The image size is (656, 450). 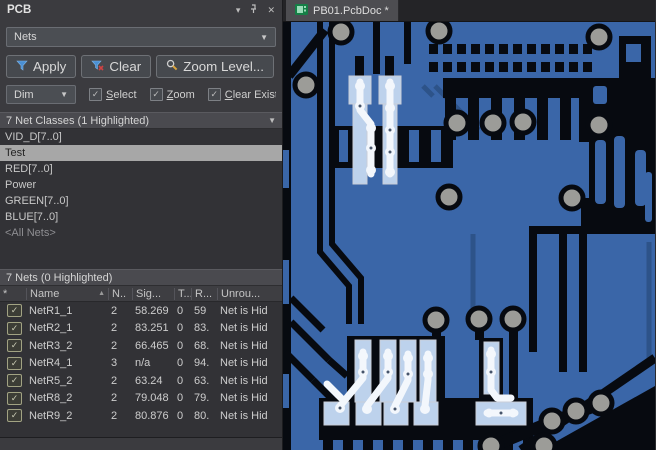 I want to click on net-class-item: Power, so click(x=141, y=185).